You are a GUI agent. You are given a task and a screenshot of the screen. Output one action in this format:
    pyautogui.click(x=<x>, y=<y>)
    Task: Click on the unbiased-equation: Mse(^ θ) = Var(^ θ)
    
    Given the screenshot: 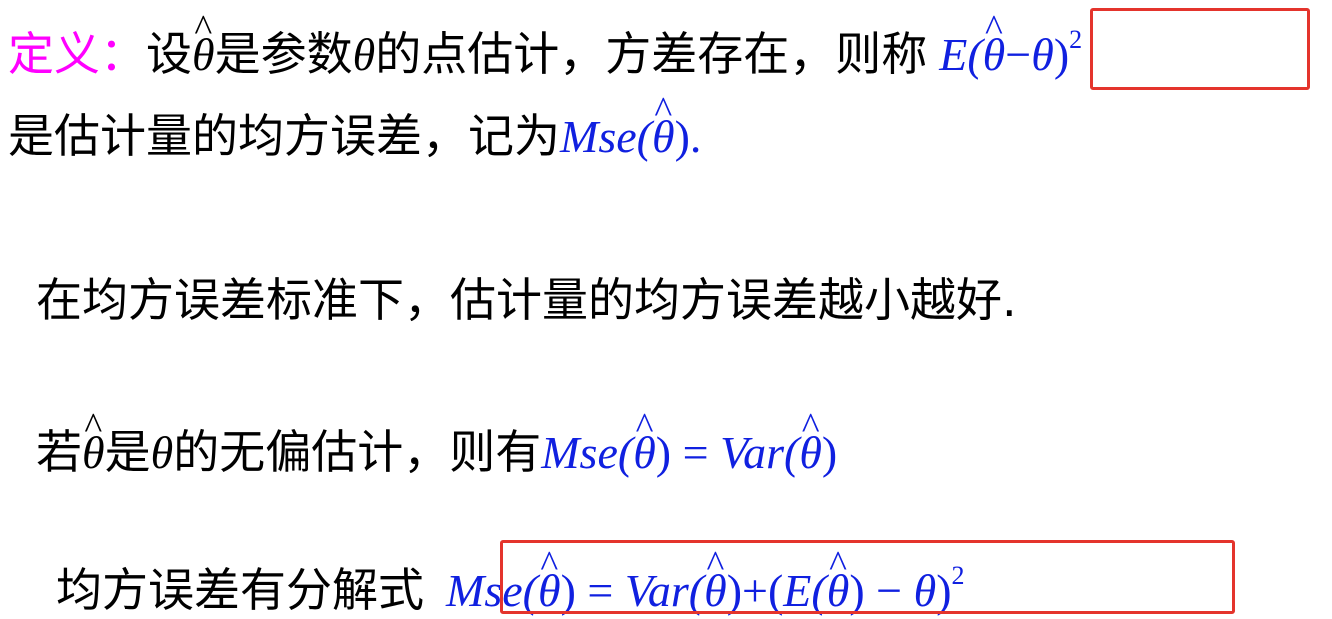 What is the action you would take?
    pyautogui.click(x=689, y=442)
    